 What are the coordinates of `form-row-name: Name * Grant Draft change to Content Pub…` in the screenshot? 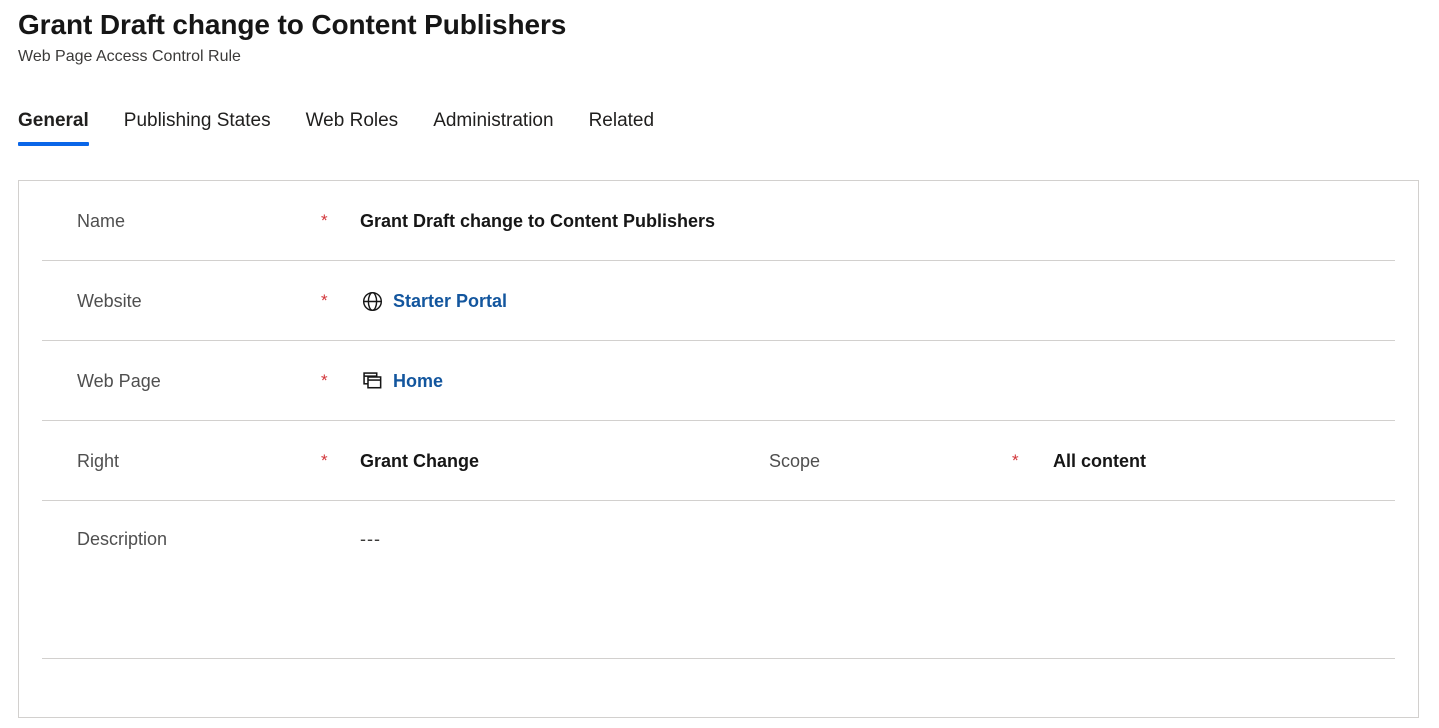 It's located at (718, 221).